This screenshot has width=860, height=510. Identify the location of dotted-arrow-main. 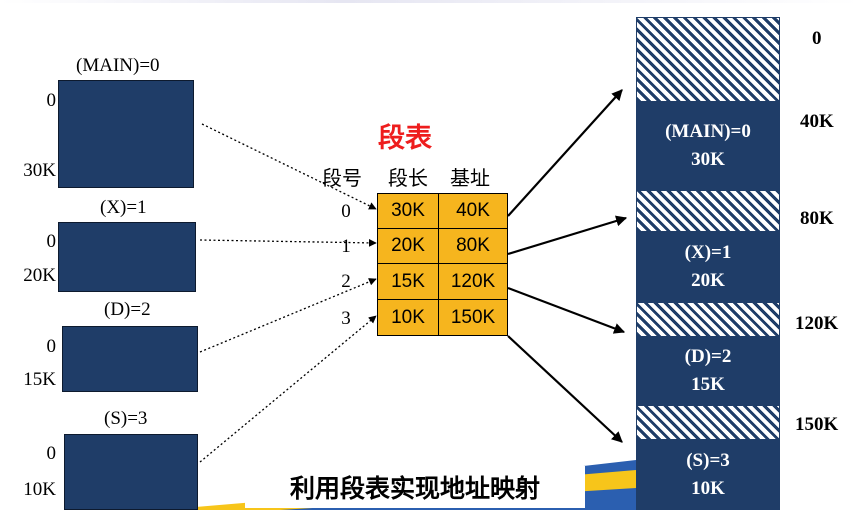
(289, 166).